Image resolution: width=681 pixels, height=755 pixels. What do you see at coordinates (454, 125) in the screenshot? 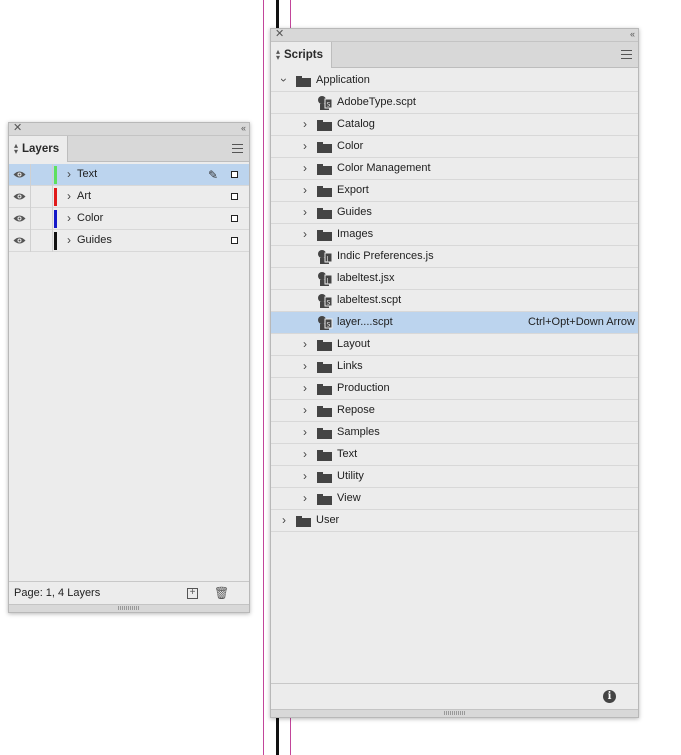
I see `folder-row: › Catalog` at bounding box center [454, 125].